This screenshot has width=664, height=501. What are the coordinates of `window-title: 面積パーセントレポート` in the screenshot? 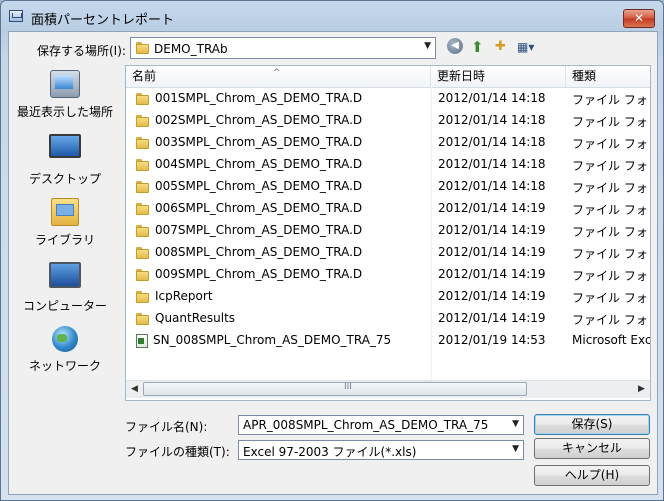 It's located at (103, 20).